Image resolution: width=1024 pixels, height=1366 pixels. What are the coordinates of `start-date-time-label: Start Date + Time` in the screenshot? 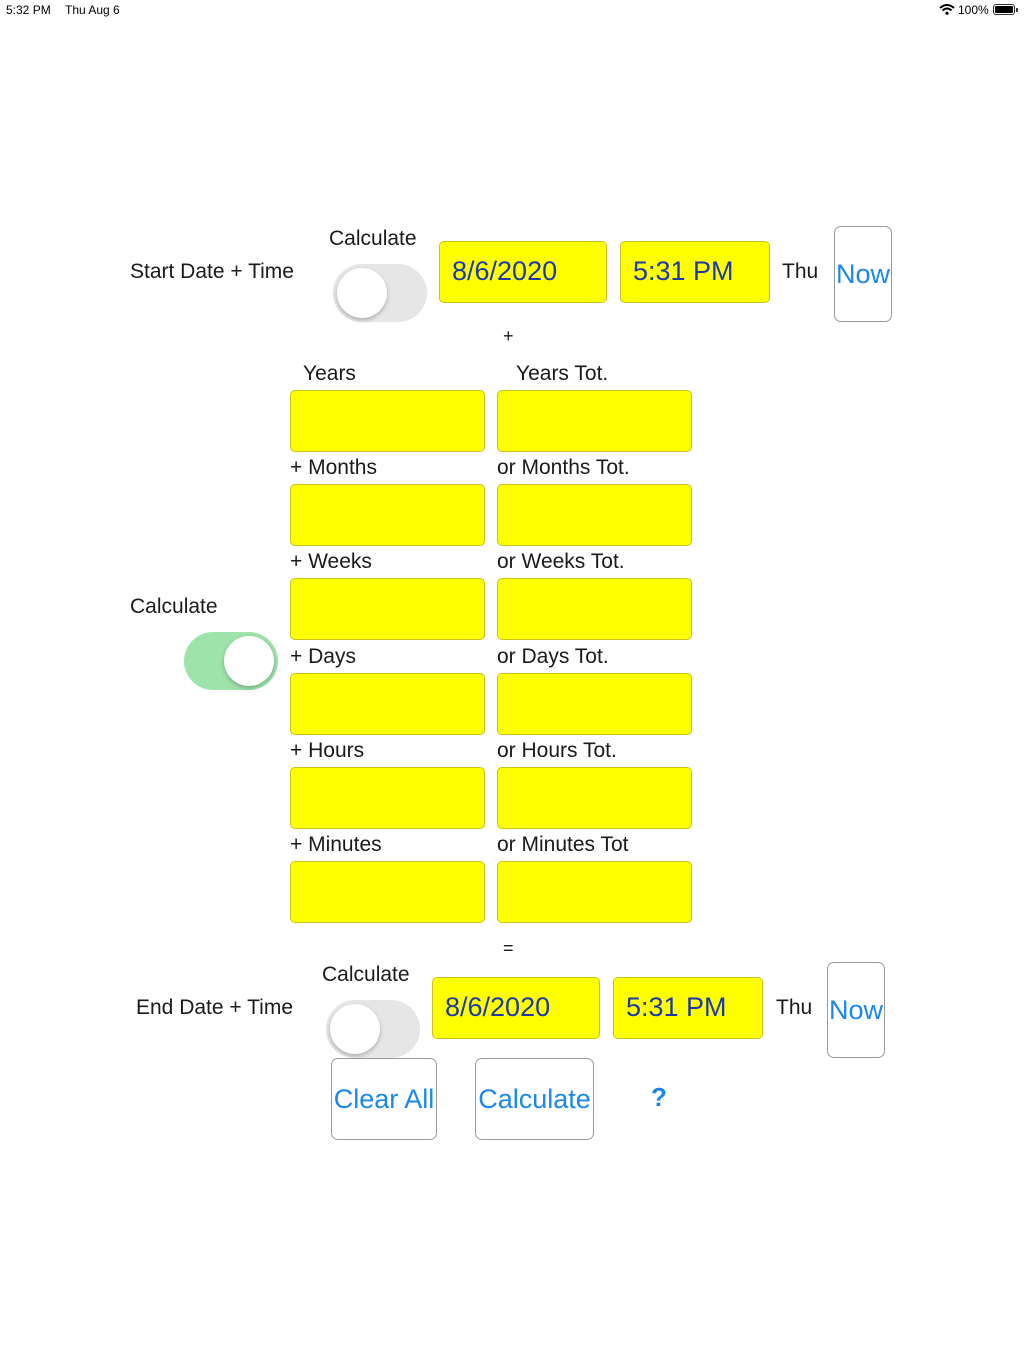 It's located at (212, 271).